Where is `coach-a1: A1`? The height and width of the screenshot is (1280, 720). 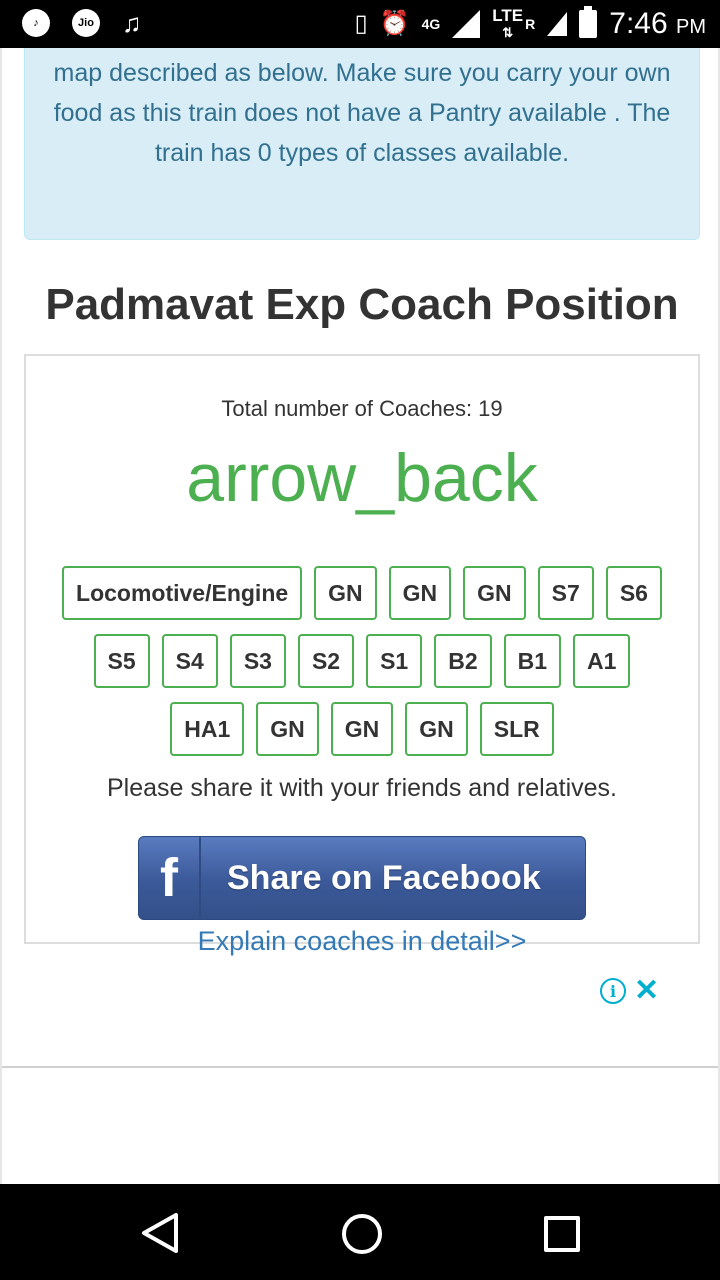
coach-a1: A1 is located at coordinates (602, 661).